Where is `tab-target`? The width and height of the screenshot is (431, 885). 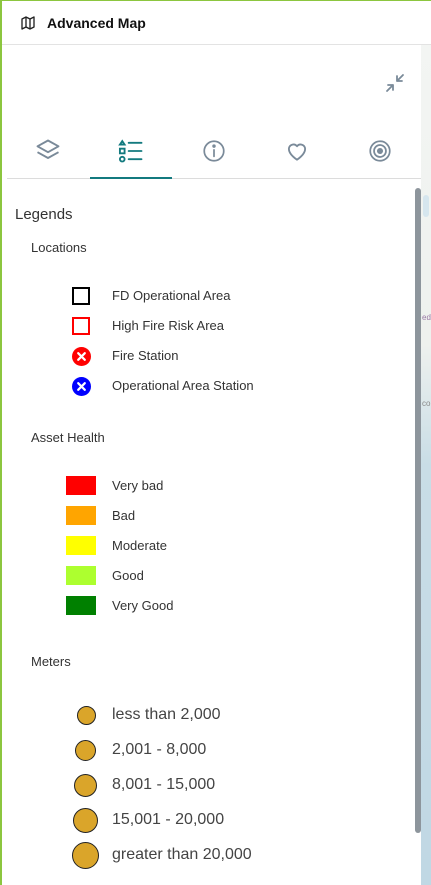
tab-target is located at coordinates (380, 151).